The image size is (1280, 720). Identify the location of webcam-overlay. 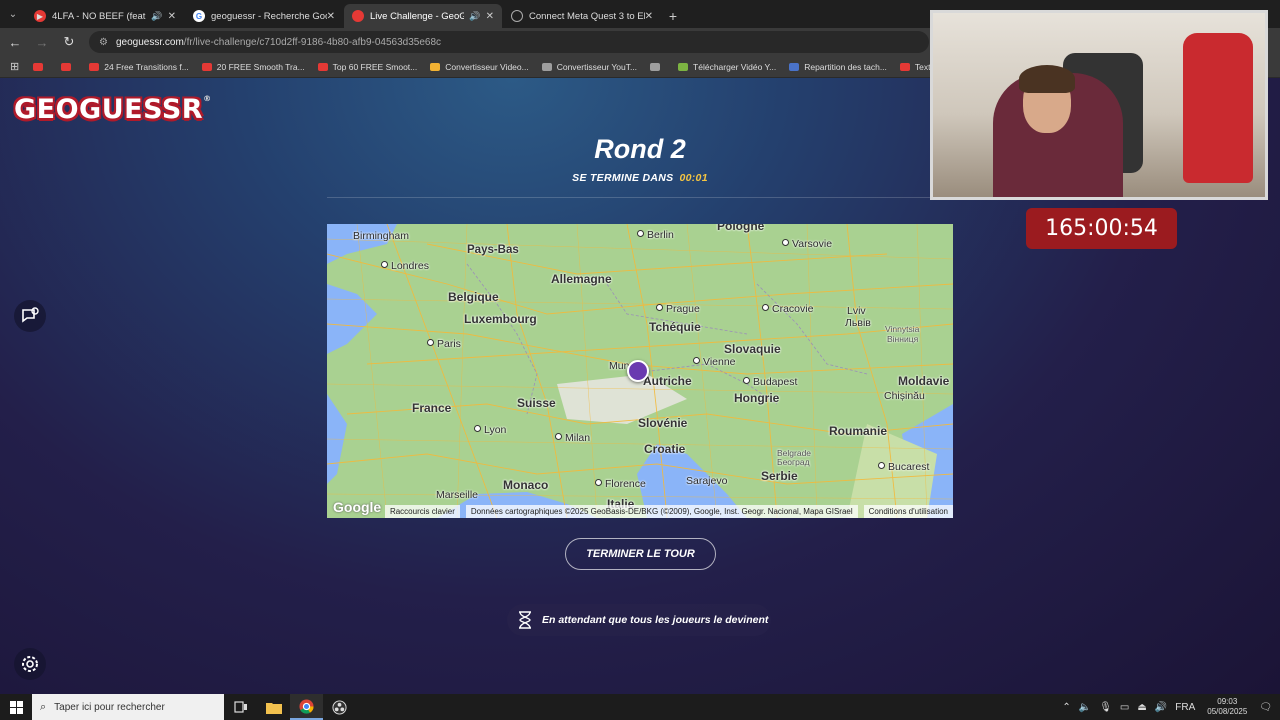
(1099, 105).